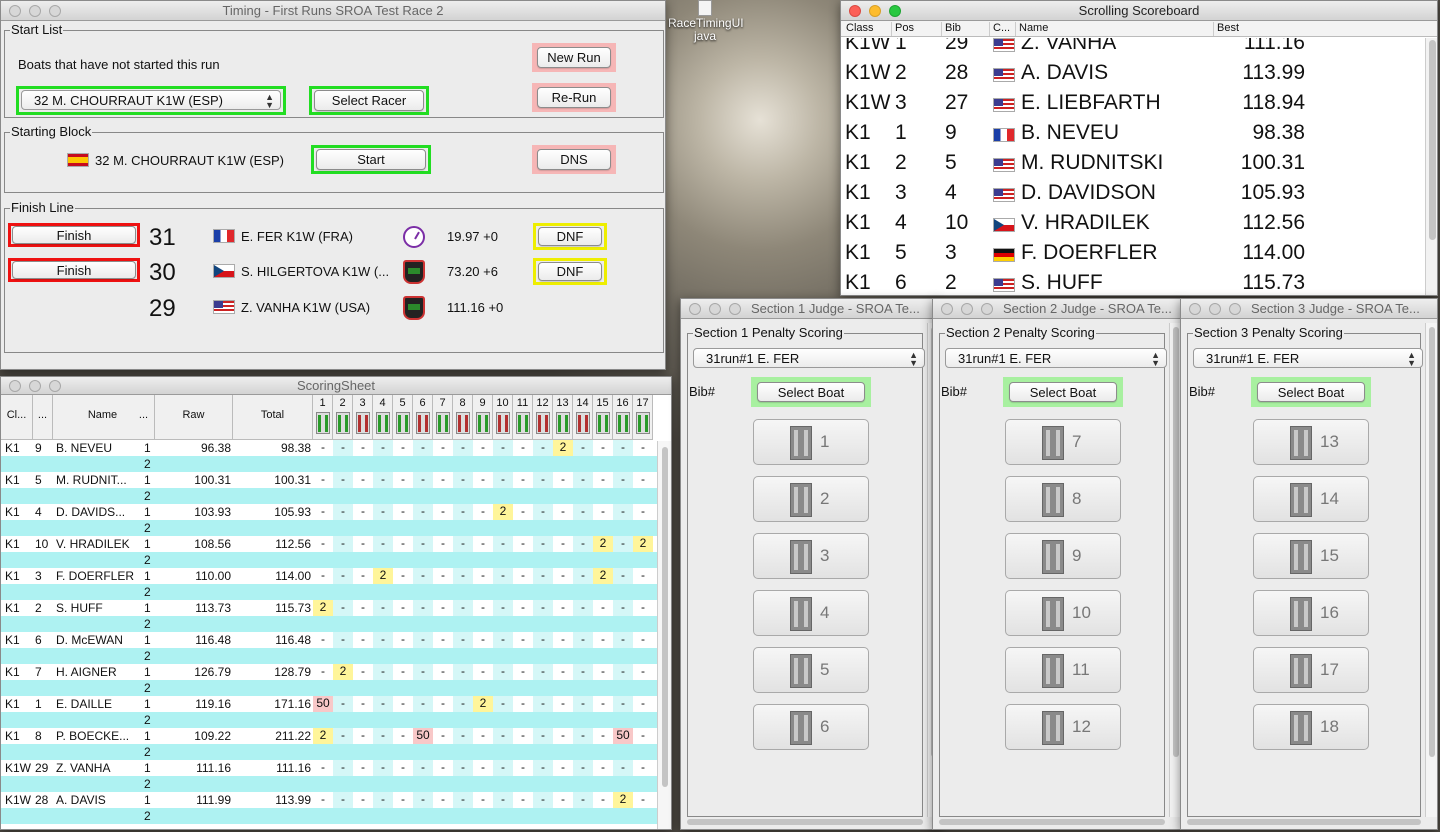  What do you see at coordinates (1139, 11) in the screenshot?
I see `scoreboard-titlebar: Scrolling Scoreboard` at bounding box center [1139, 11].